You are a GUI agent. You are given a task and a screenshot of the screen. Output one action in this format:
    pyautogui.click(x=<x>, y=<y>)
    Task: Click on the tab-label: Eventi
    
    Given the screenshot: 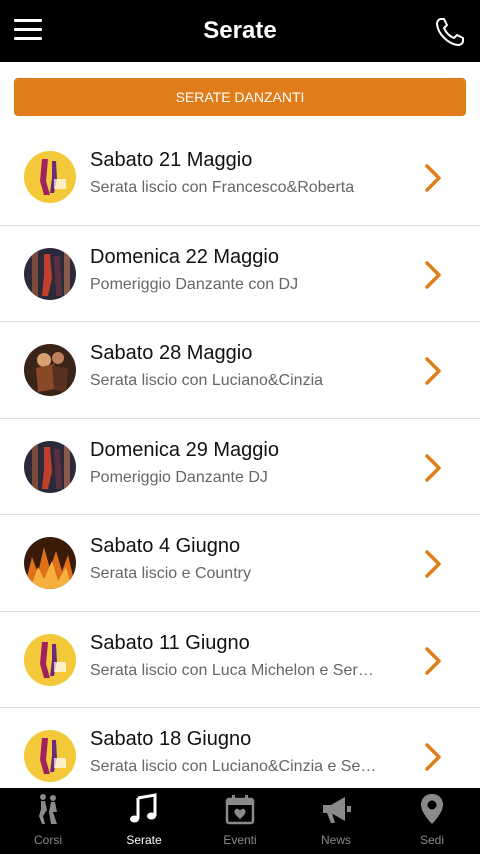 What is the action you would take?
    pyautogui.click(x=240, y=840)
    